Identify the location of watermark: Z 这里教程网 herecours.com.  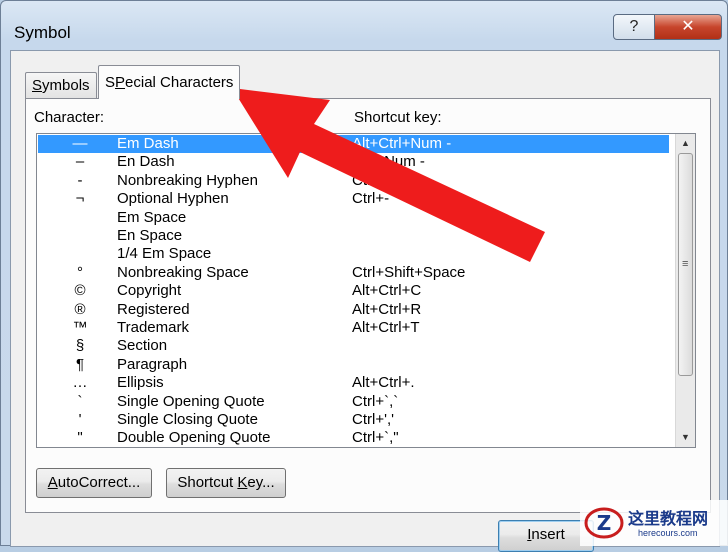
(654, 523).